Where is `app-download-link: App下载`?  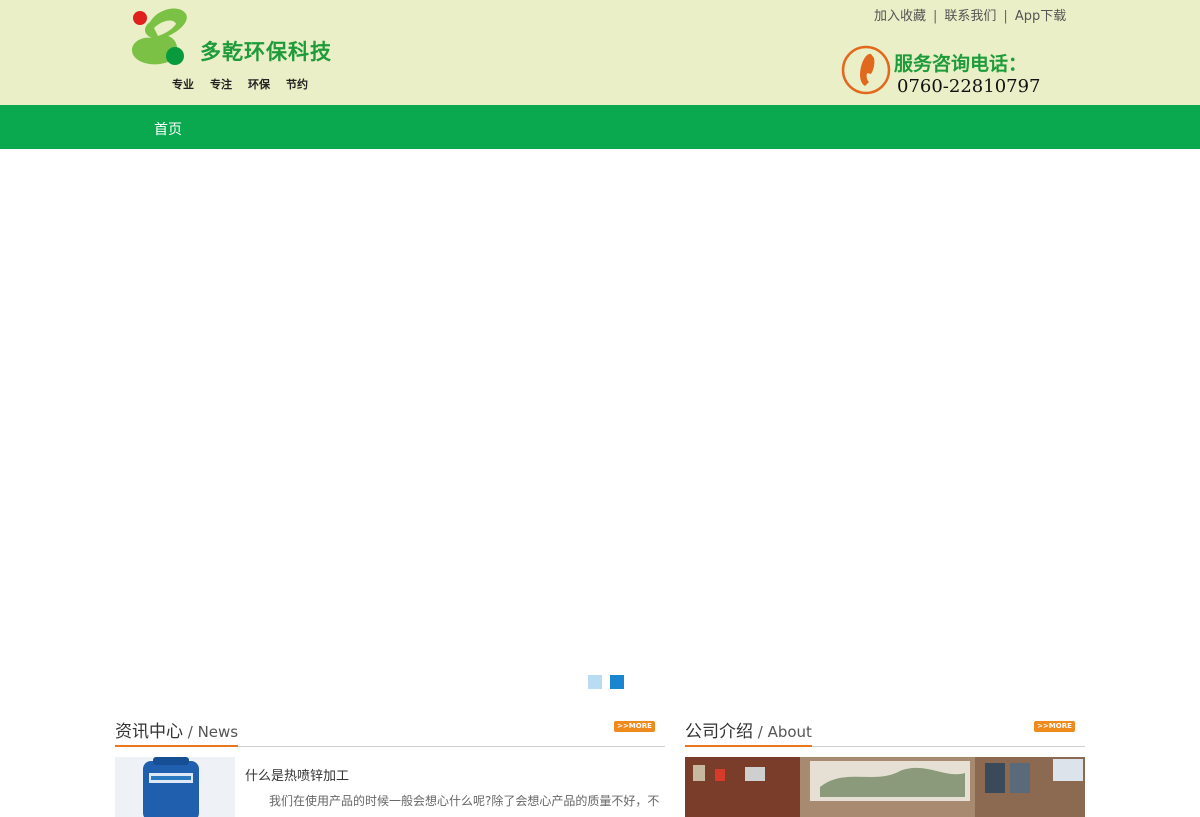 app-download-link: App下载 is located at coordinates (1040, 16).